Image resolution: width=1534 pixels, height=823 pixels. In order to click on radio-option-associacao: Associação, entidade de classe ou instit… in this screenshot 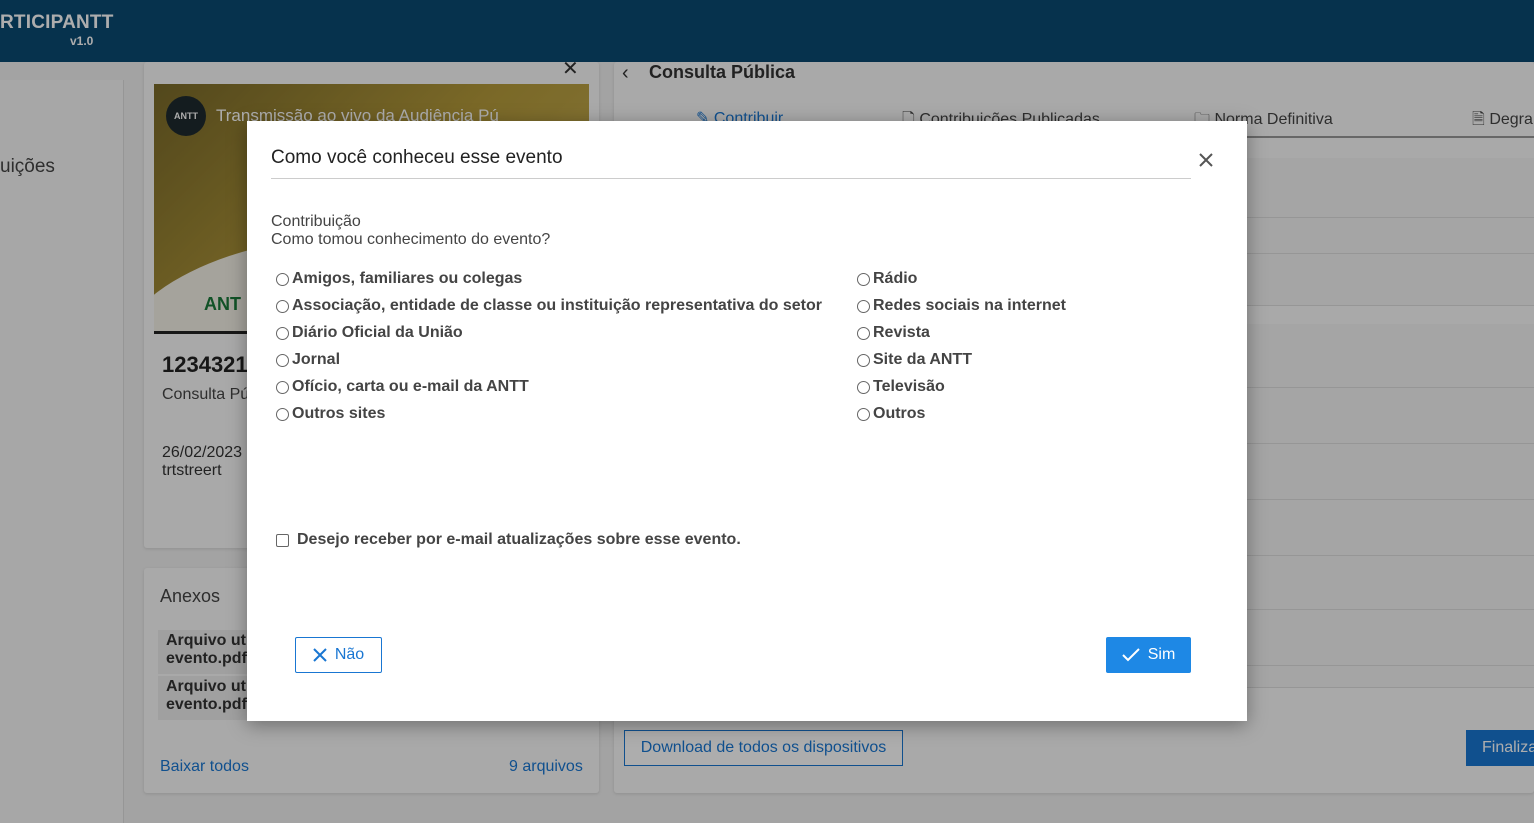, I will do `click(549, 306)`.